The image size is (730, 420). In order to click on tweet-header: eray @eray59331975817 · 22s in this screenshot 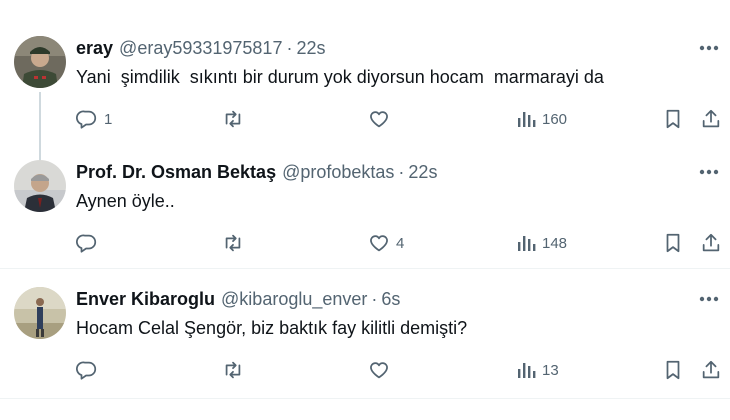, I will do `click(200, 48)`.